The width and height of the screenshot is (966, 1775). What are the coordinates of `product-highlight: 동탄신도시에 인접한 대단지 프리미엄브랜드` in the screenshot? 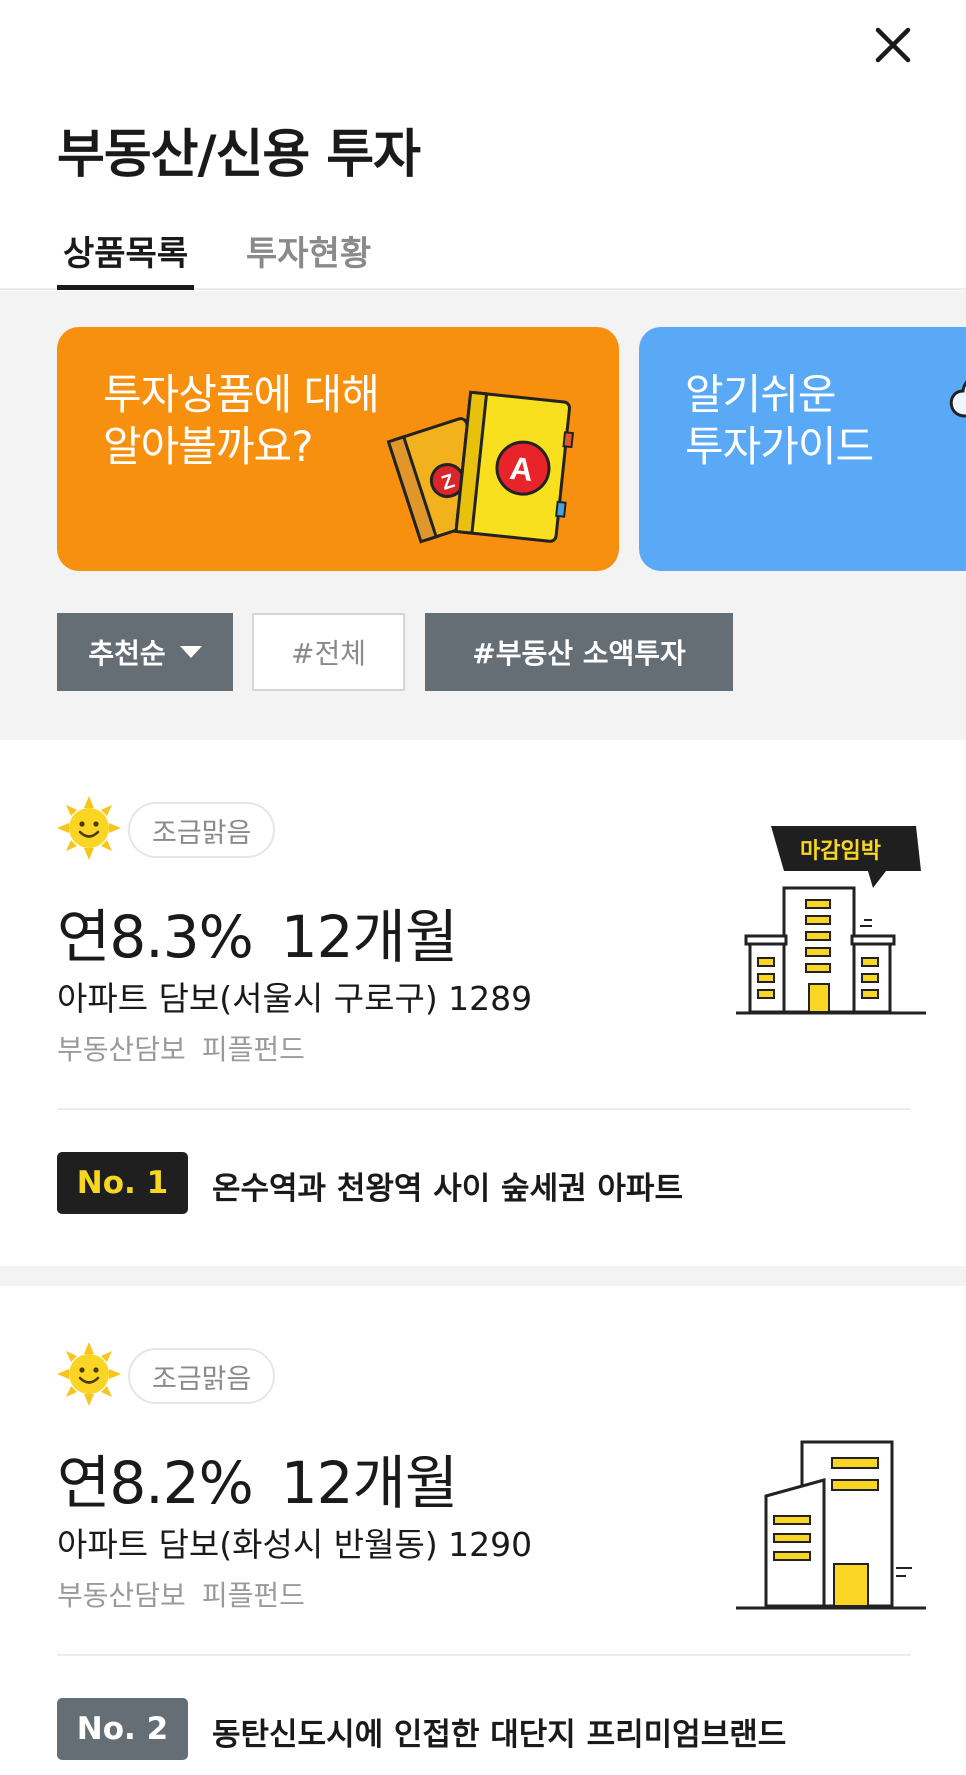 It's located at (499, 1735).